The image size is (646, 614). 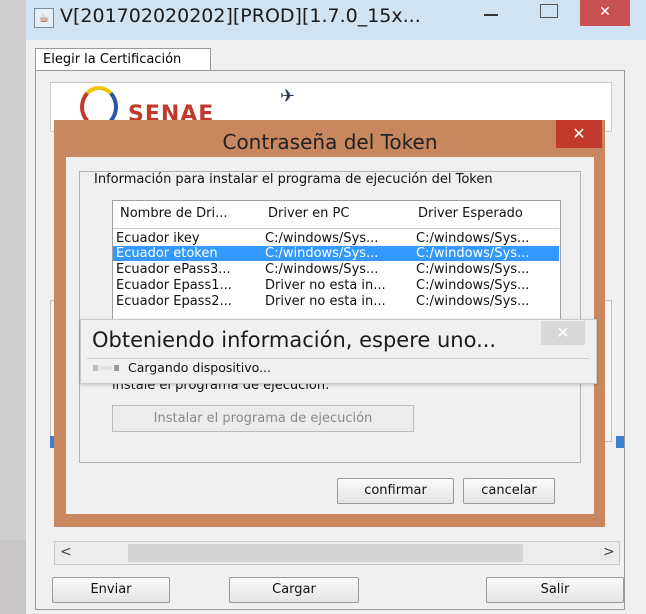 What do you see at coordinates (111, 590) in the screenshot?
I see `enviar-button: Enviar` at bounding box center [111, 590].